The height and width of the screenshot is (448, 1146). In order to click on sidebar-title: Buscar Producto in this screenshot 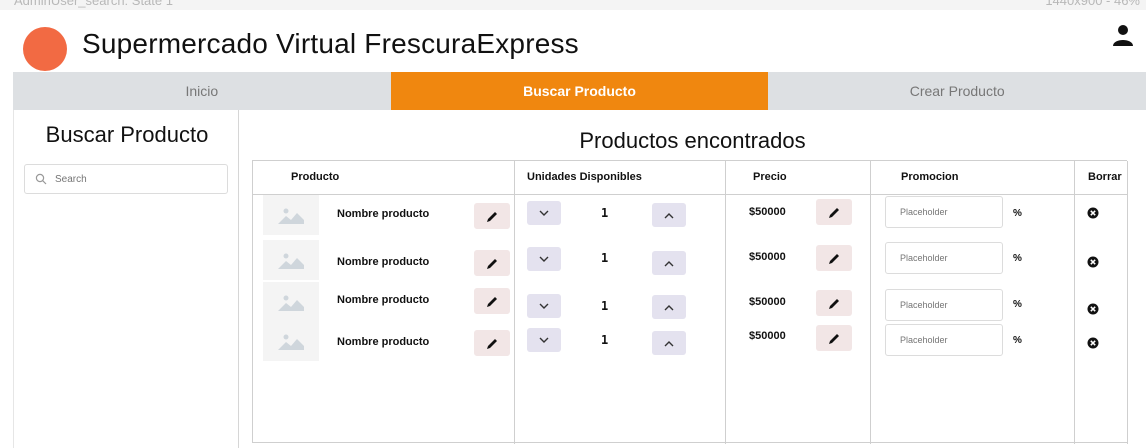, I will do `click(127, 134)`.